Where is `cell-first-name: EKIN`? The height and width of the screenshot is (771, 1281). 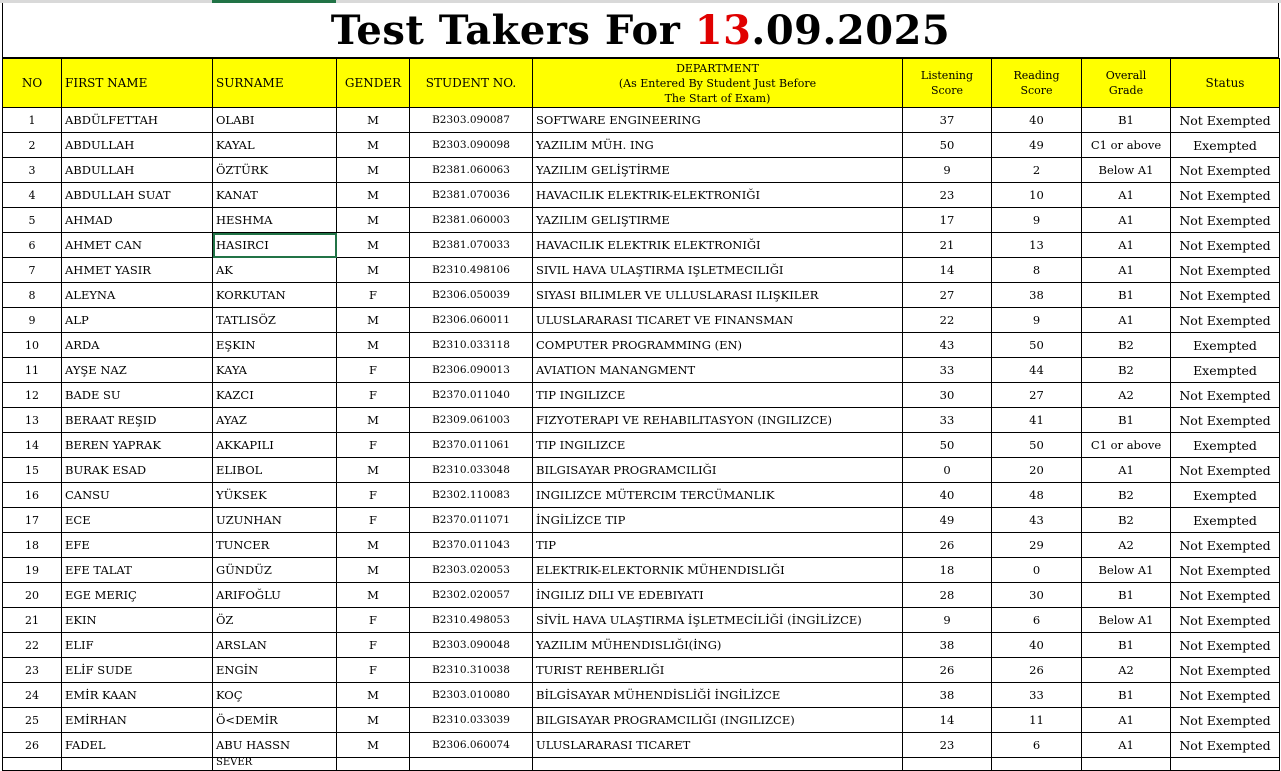
cell-first-name: EKIN is located at coordinates (137, 620).